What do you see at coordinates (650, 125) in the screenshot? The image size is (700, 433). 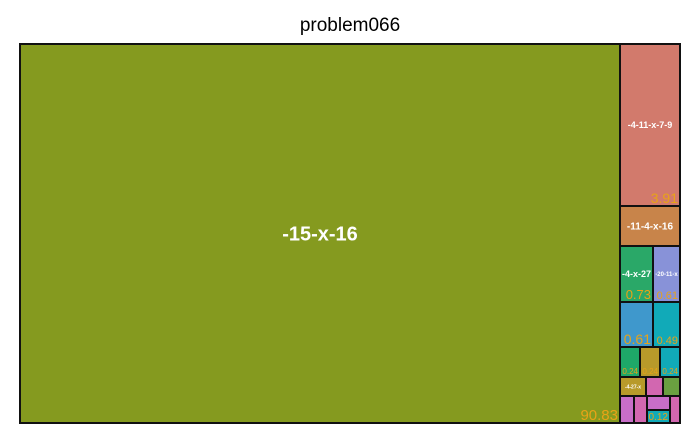 I see `tile-label: -4-11-x-7-9` at bounding box center [650, 125].